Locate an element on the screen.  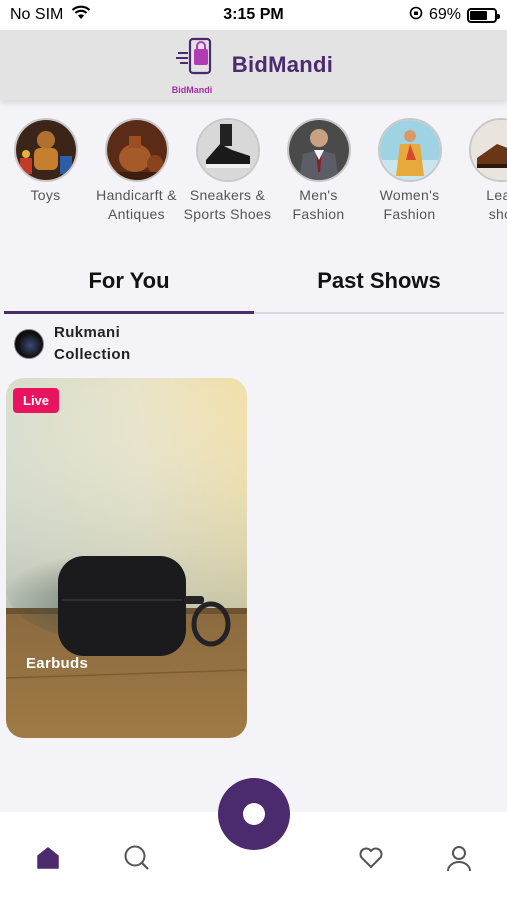
nav-profile is located at coordinates (459, 858).